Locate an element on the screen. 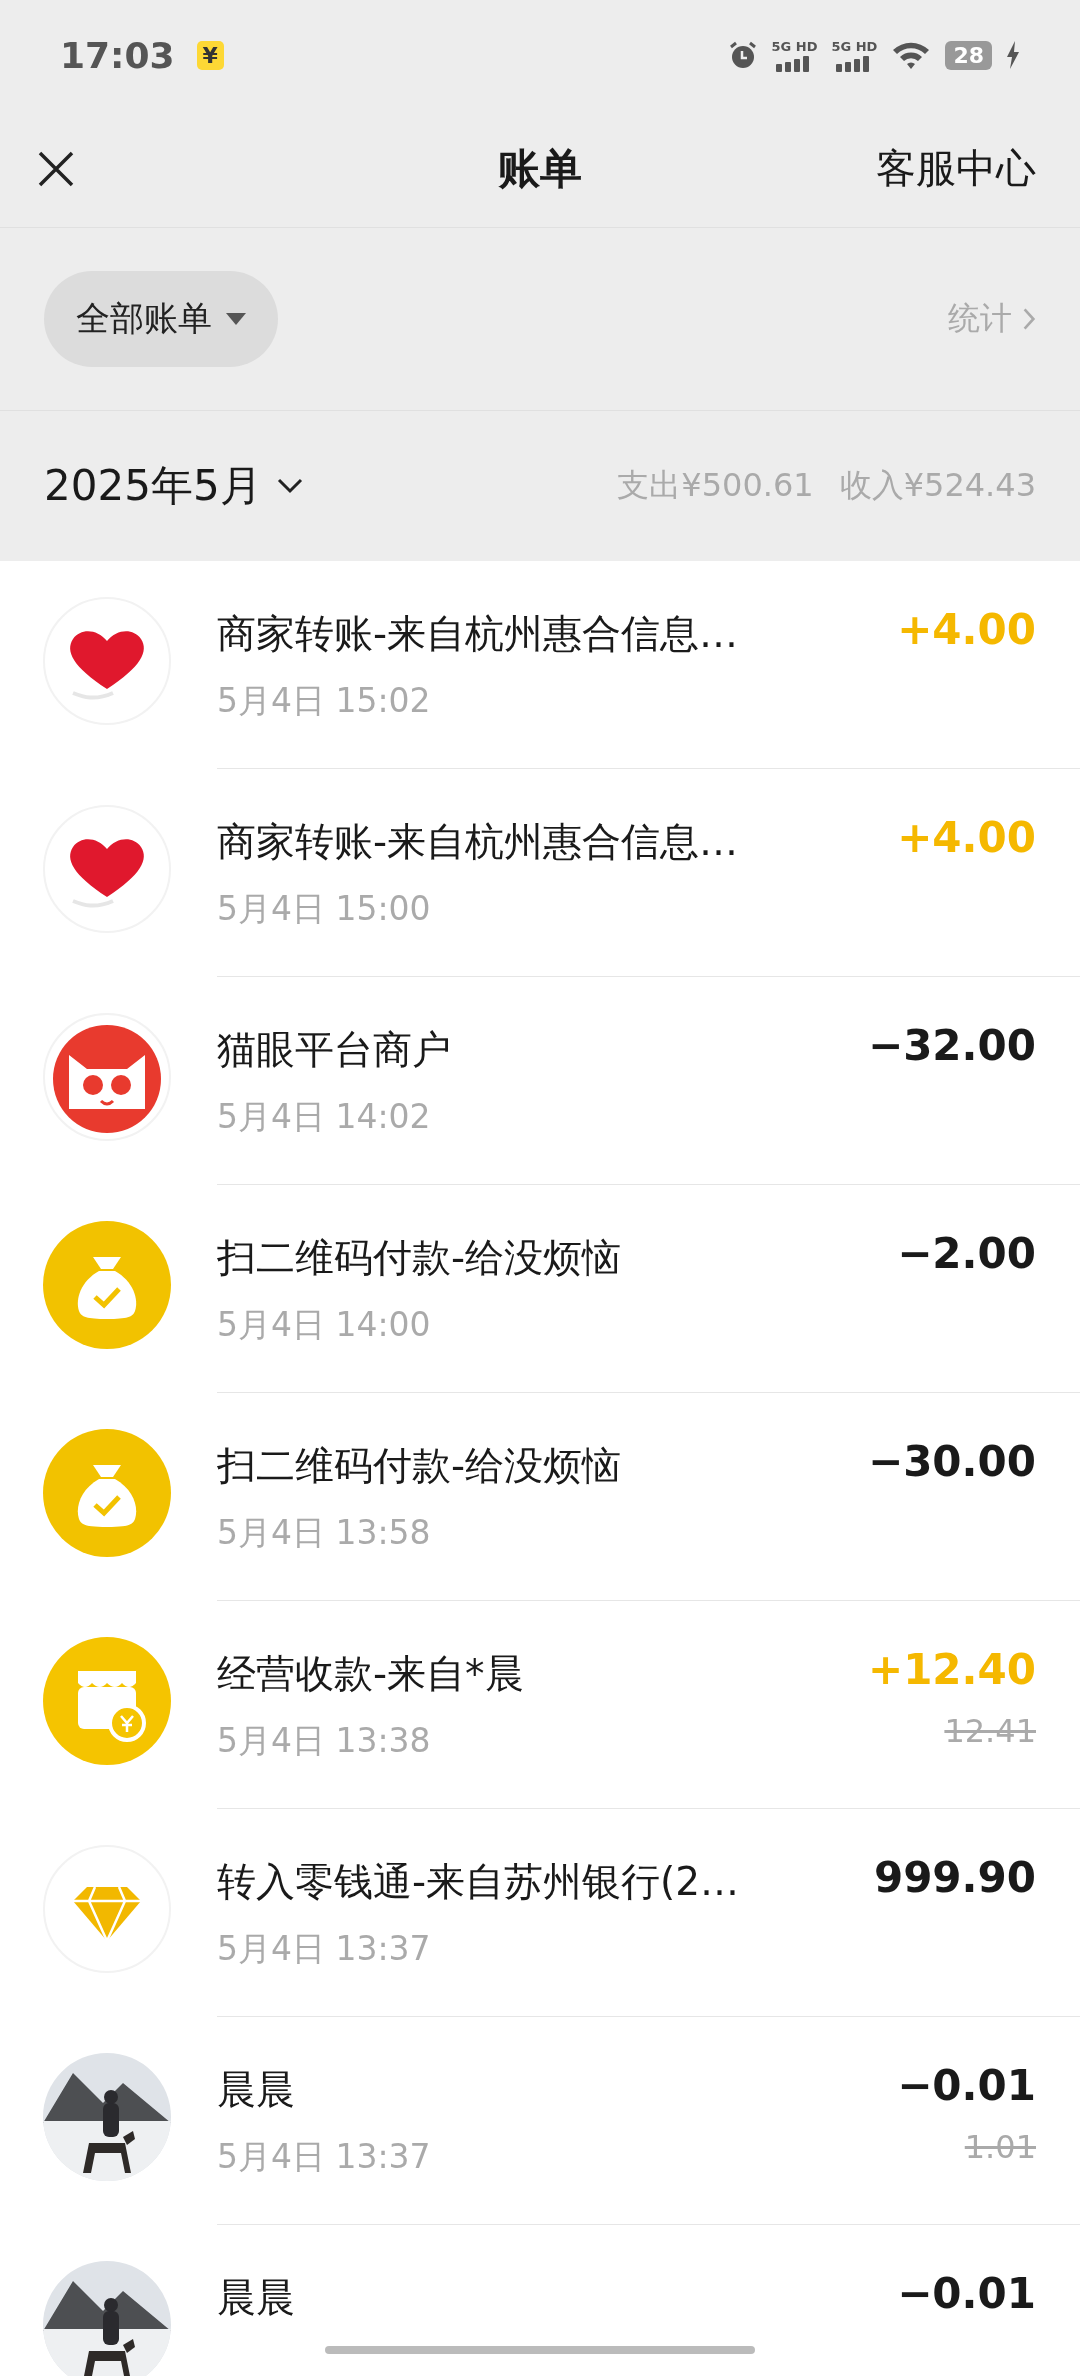 The image size is (1080, 2376). expense-total: 支出¥500.61 is located at coordinates (715, 485).